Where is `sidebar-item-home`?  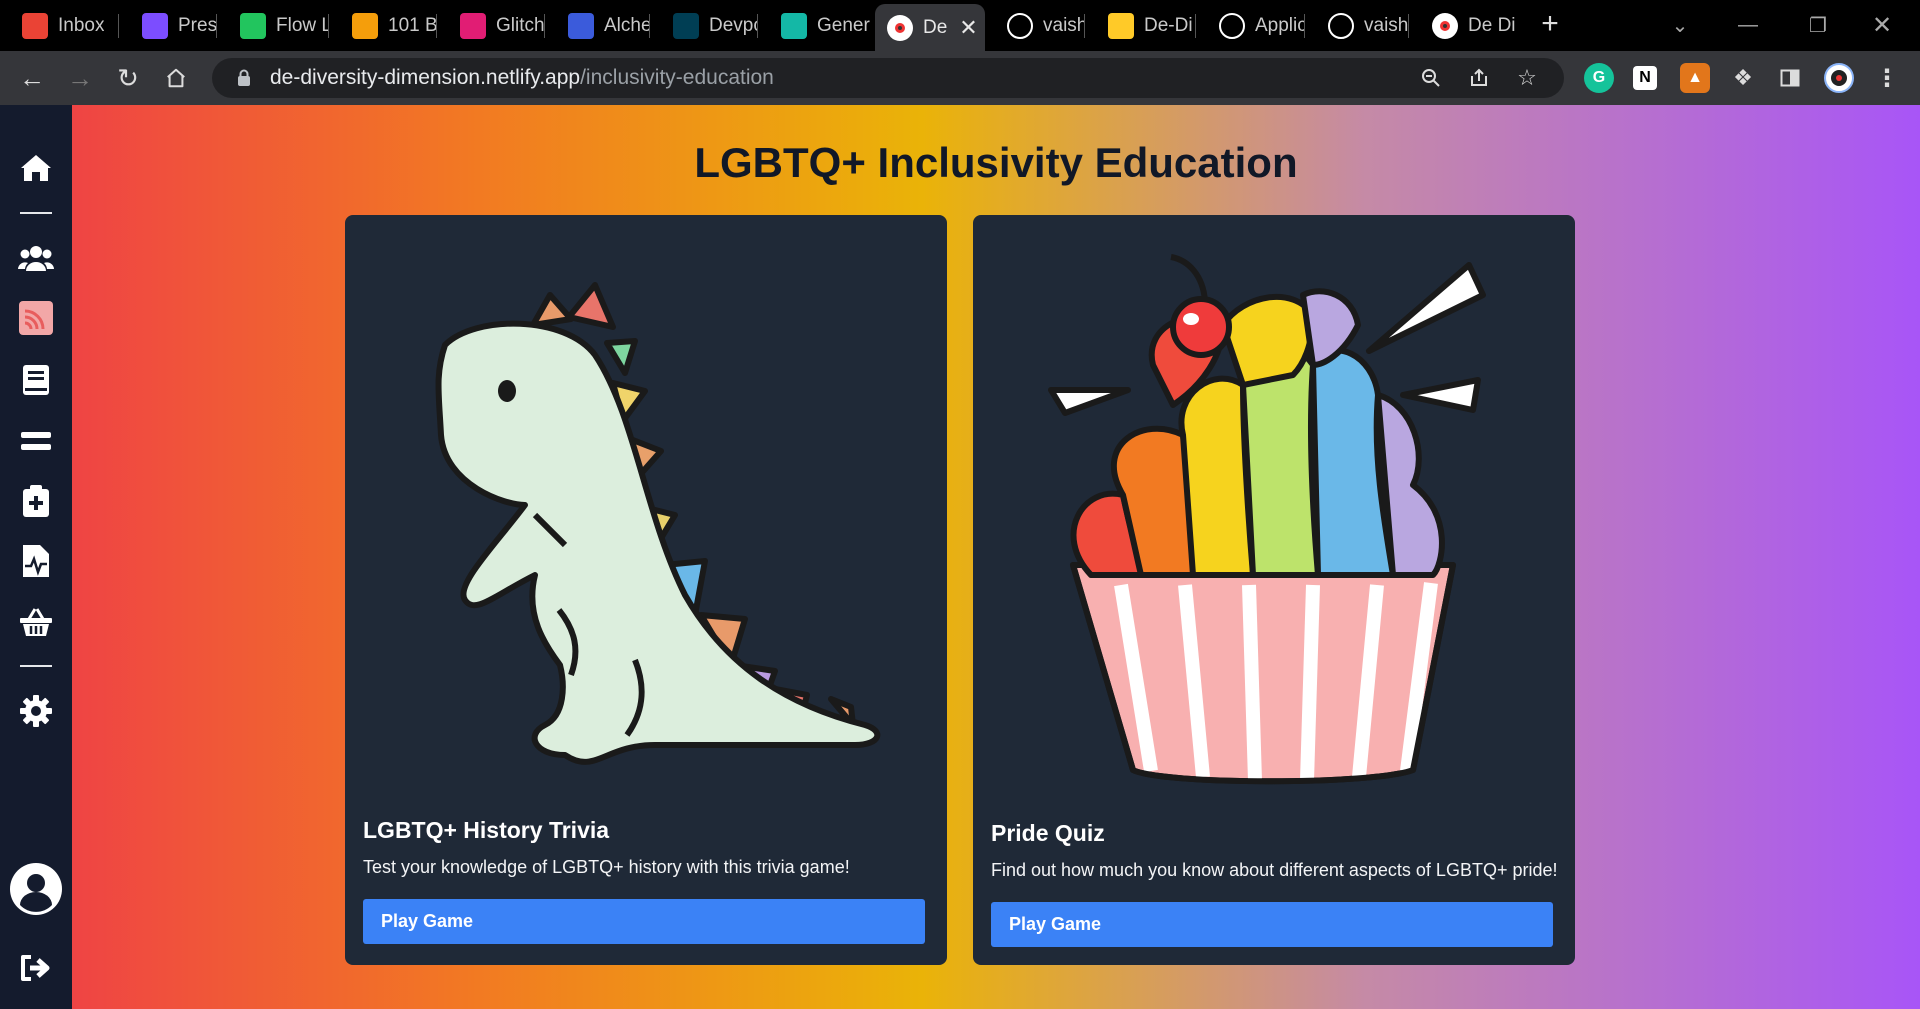 sidebar-item-home is located at coordinates (36, 168).